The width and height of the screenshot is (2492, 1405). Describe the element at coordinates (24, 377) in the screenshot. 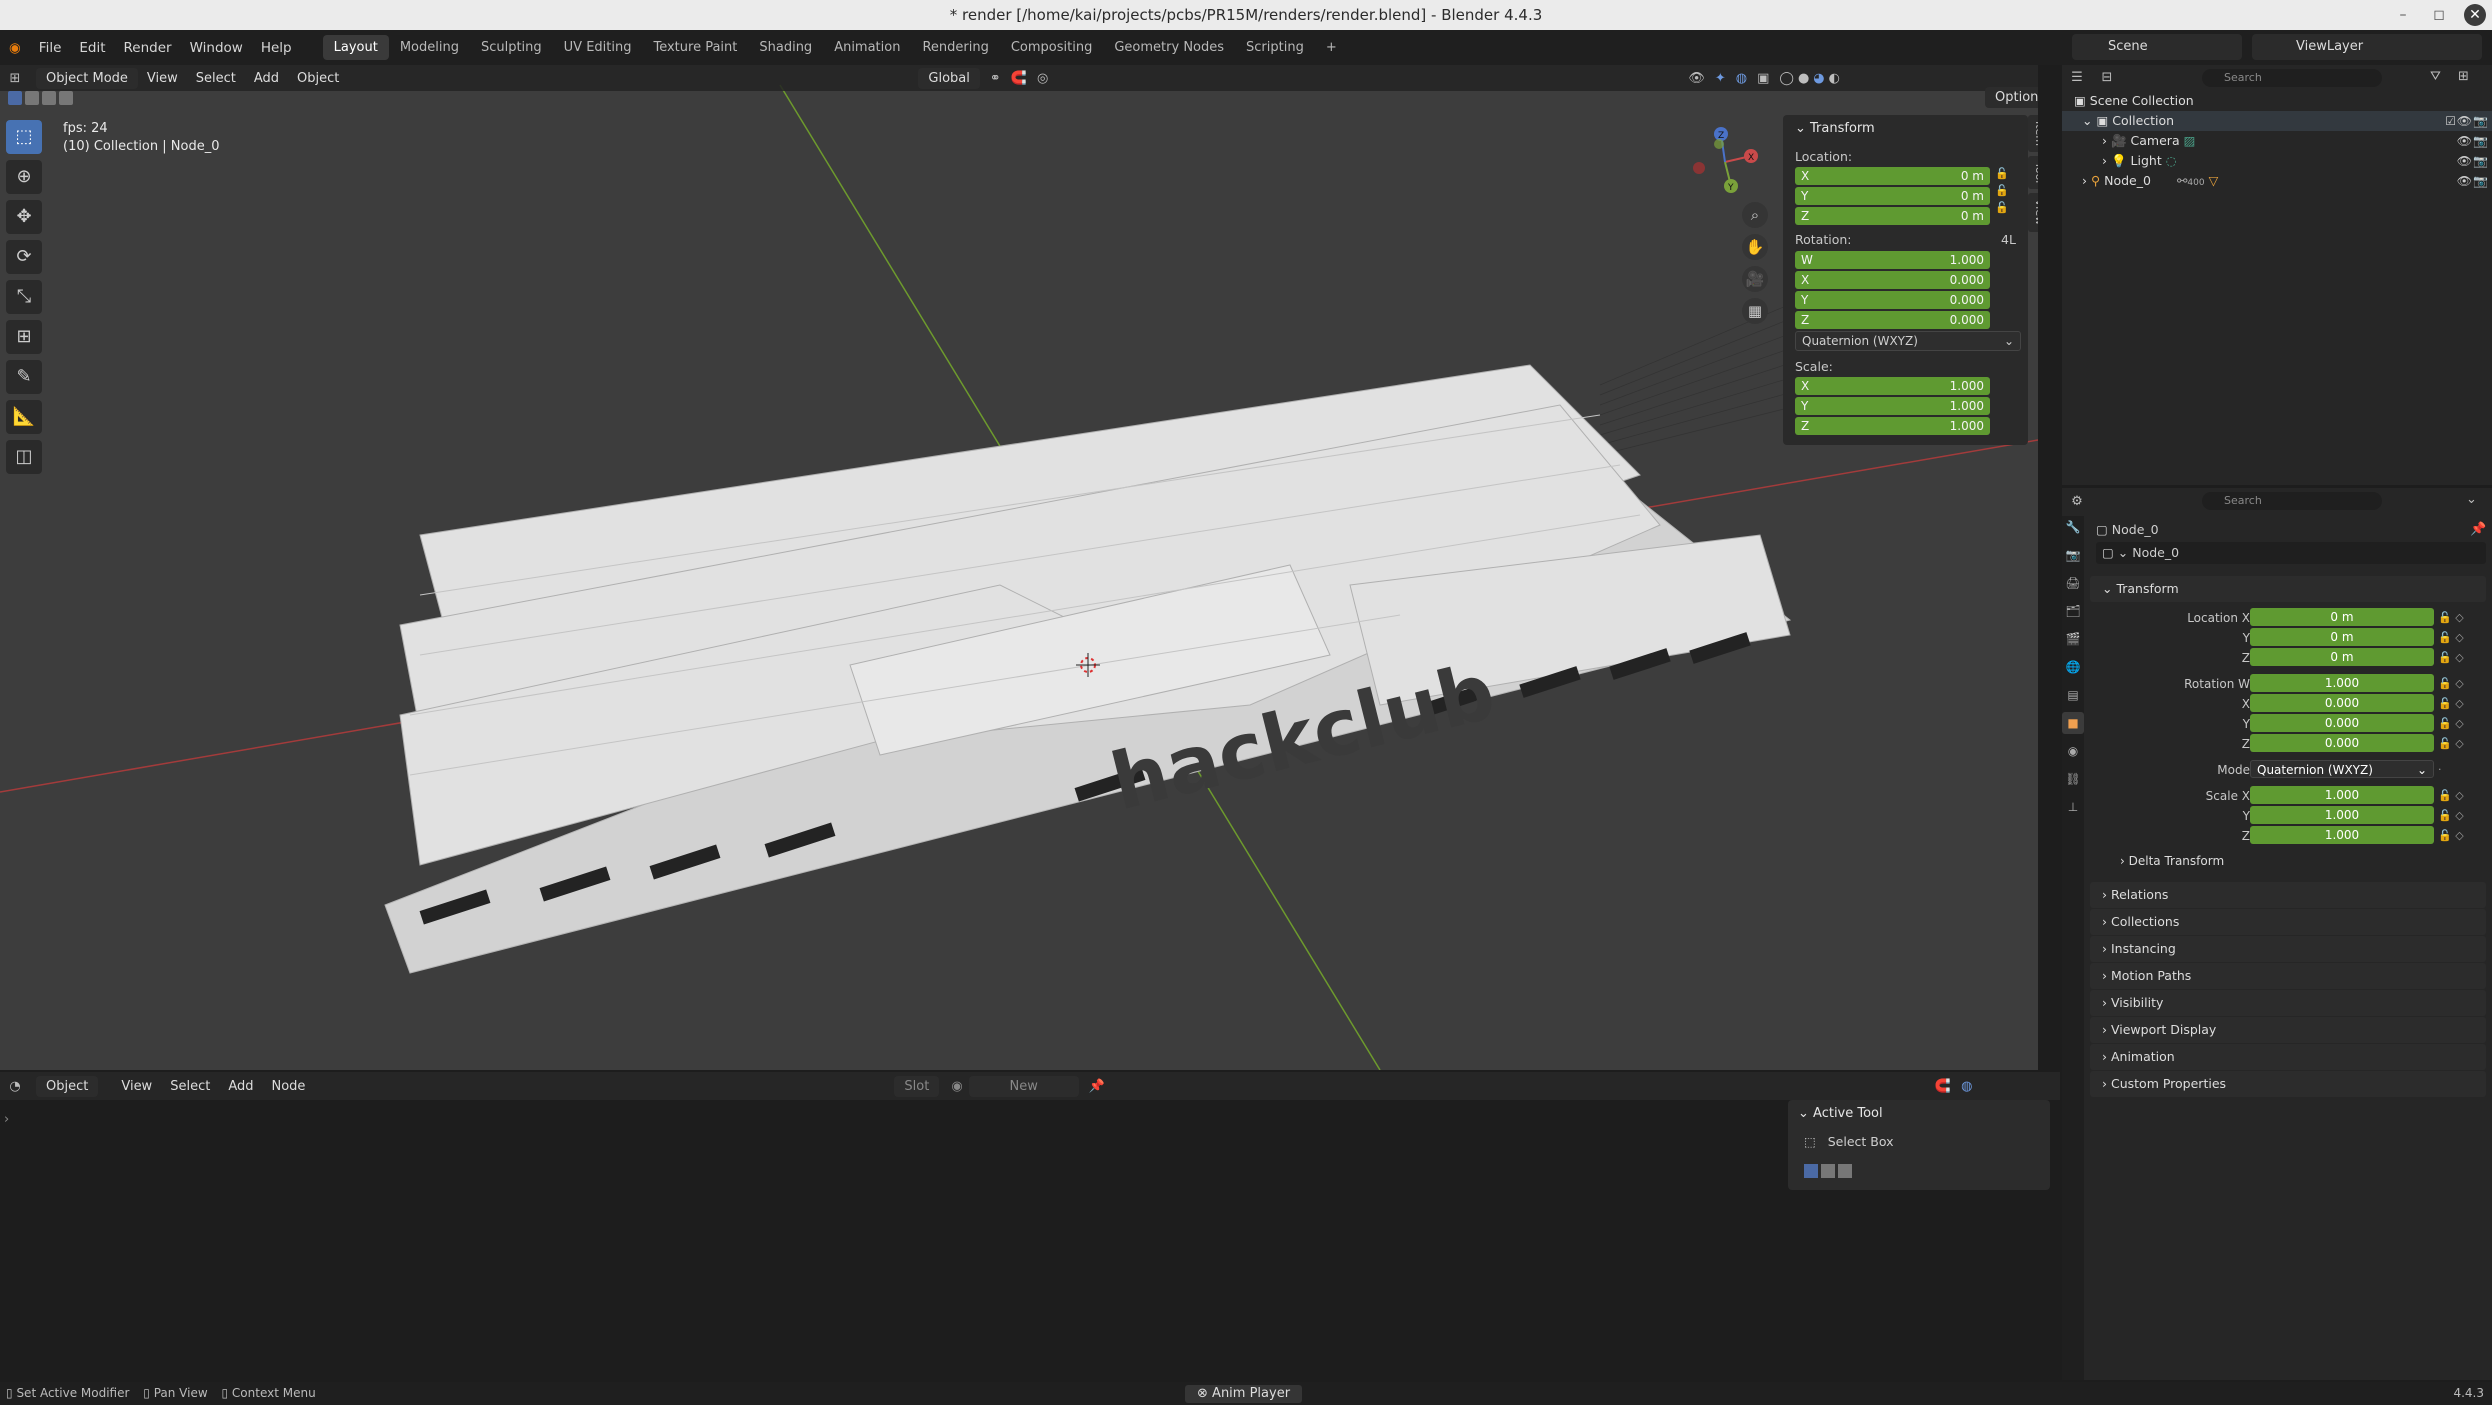

I see `annotate-tool-icon: ✎` at that location.